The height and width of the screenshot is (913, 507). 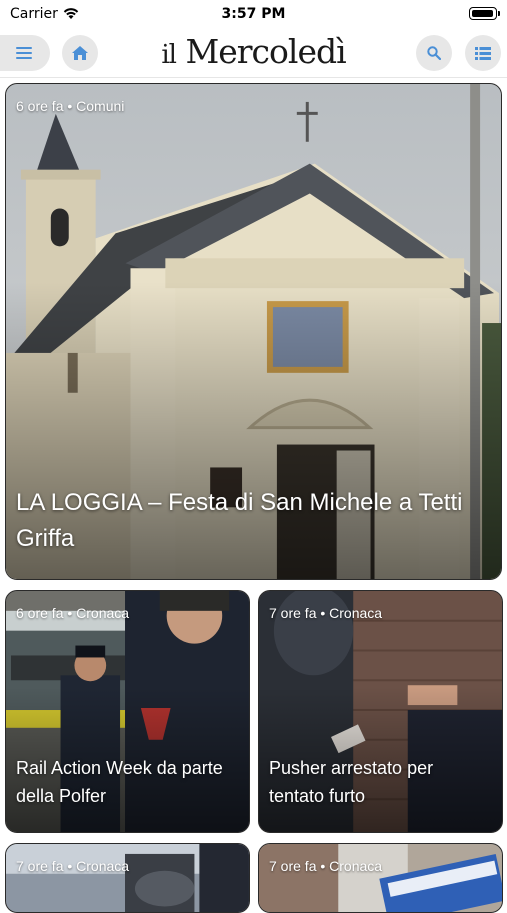 I want to click on search-button, so click(x=434, y=53).